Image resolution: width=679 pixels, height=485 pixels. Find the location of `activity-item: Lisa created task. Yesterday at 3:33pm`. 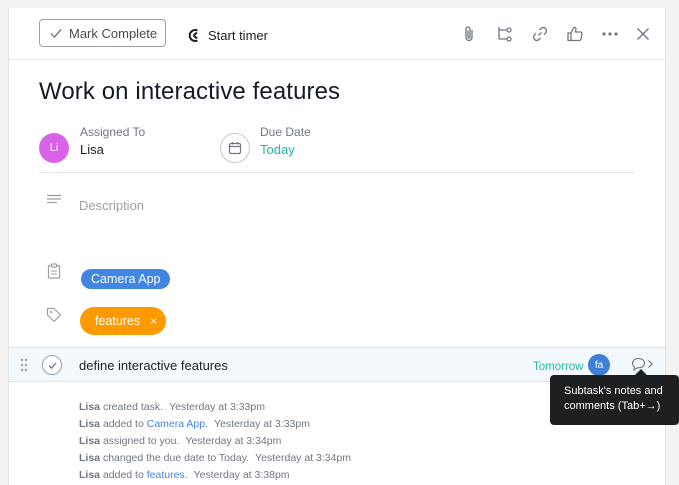

activity-item: Lisa created task. Yesterday at 3:33pm is located at coordinates (215, 407).